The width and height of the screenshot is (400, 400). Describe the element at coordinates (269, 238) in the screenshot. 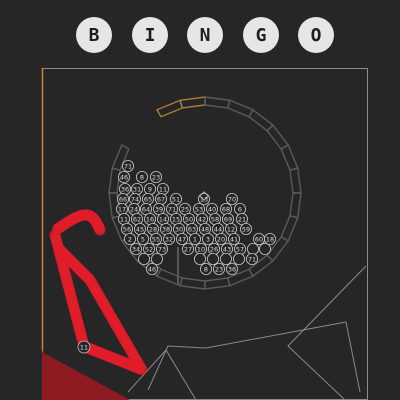

I see `bingo-ball: 18` at that location.